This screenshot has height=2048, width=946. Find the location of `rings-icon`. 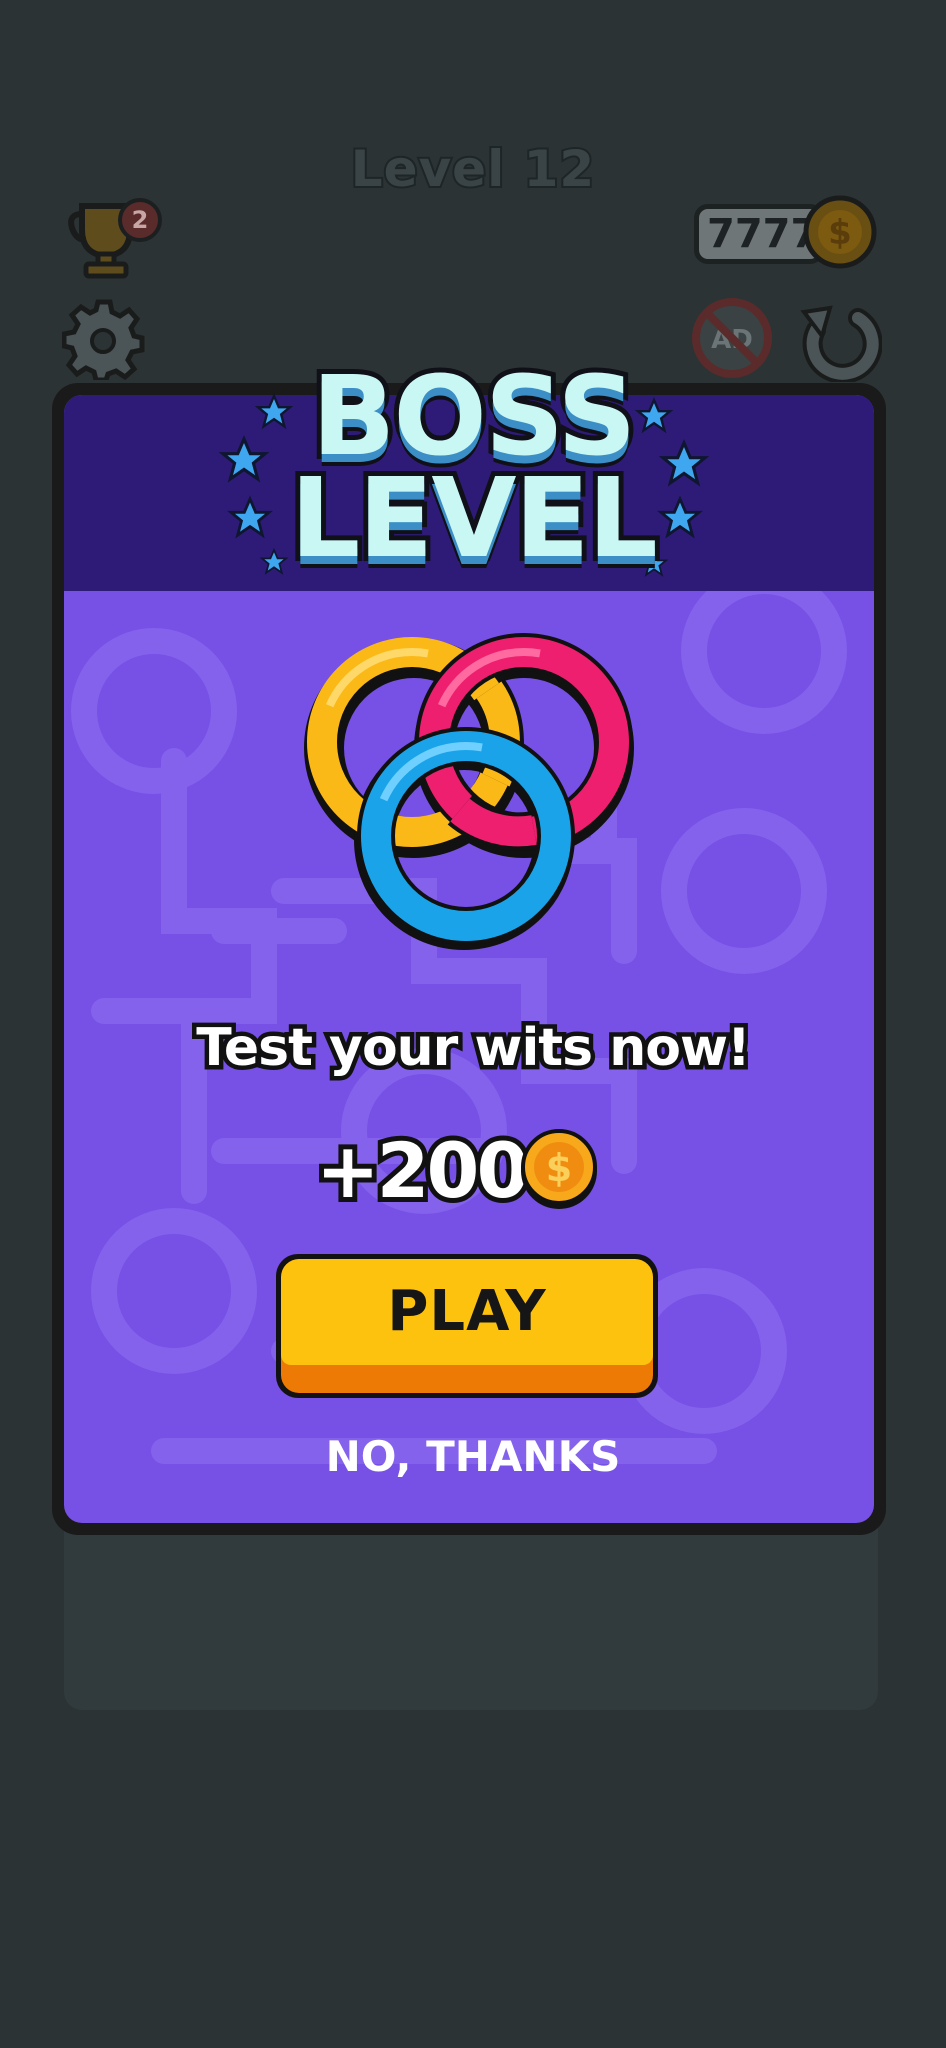

rings-icon is located at coordinates (469, 791).